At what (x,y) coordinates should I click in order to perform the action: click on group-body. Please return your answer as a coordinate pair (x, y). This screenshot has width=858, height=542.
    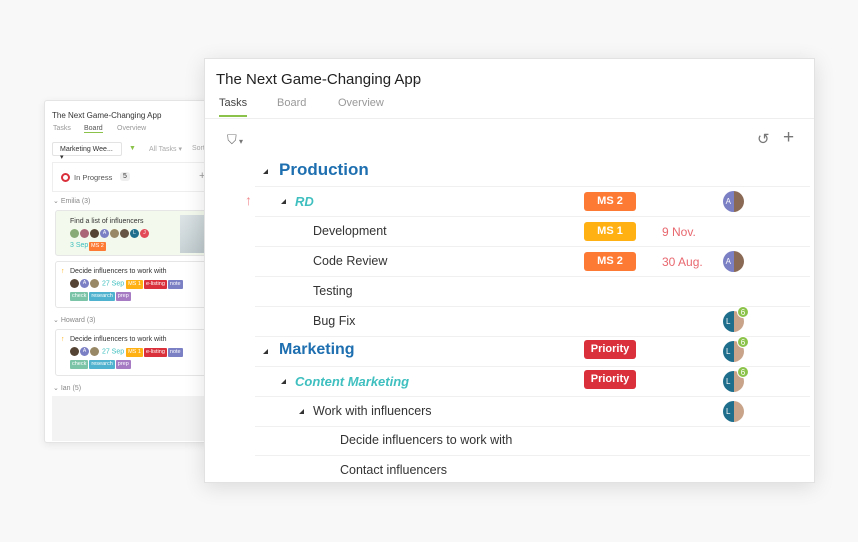
    Looking at the image, I should click on (132, 418).